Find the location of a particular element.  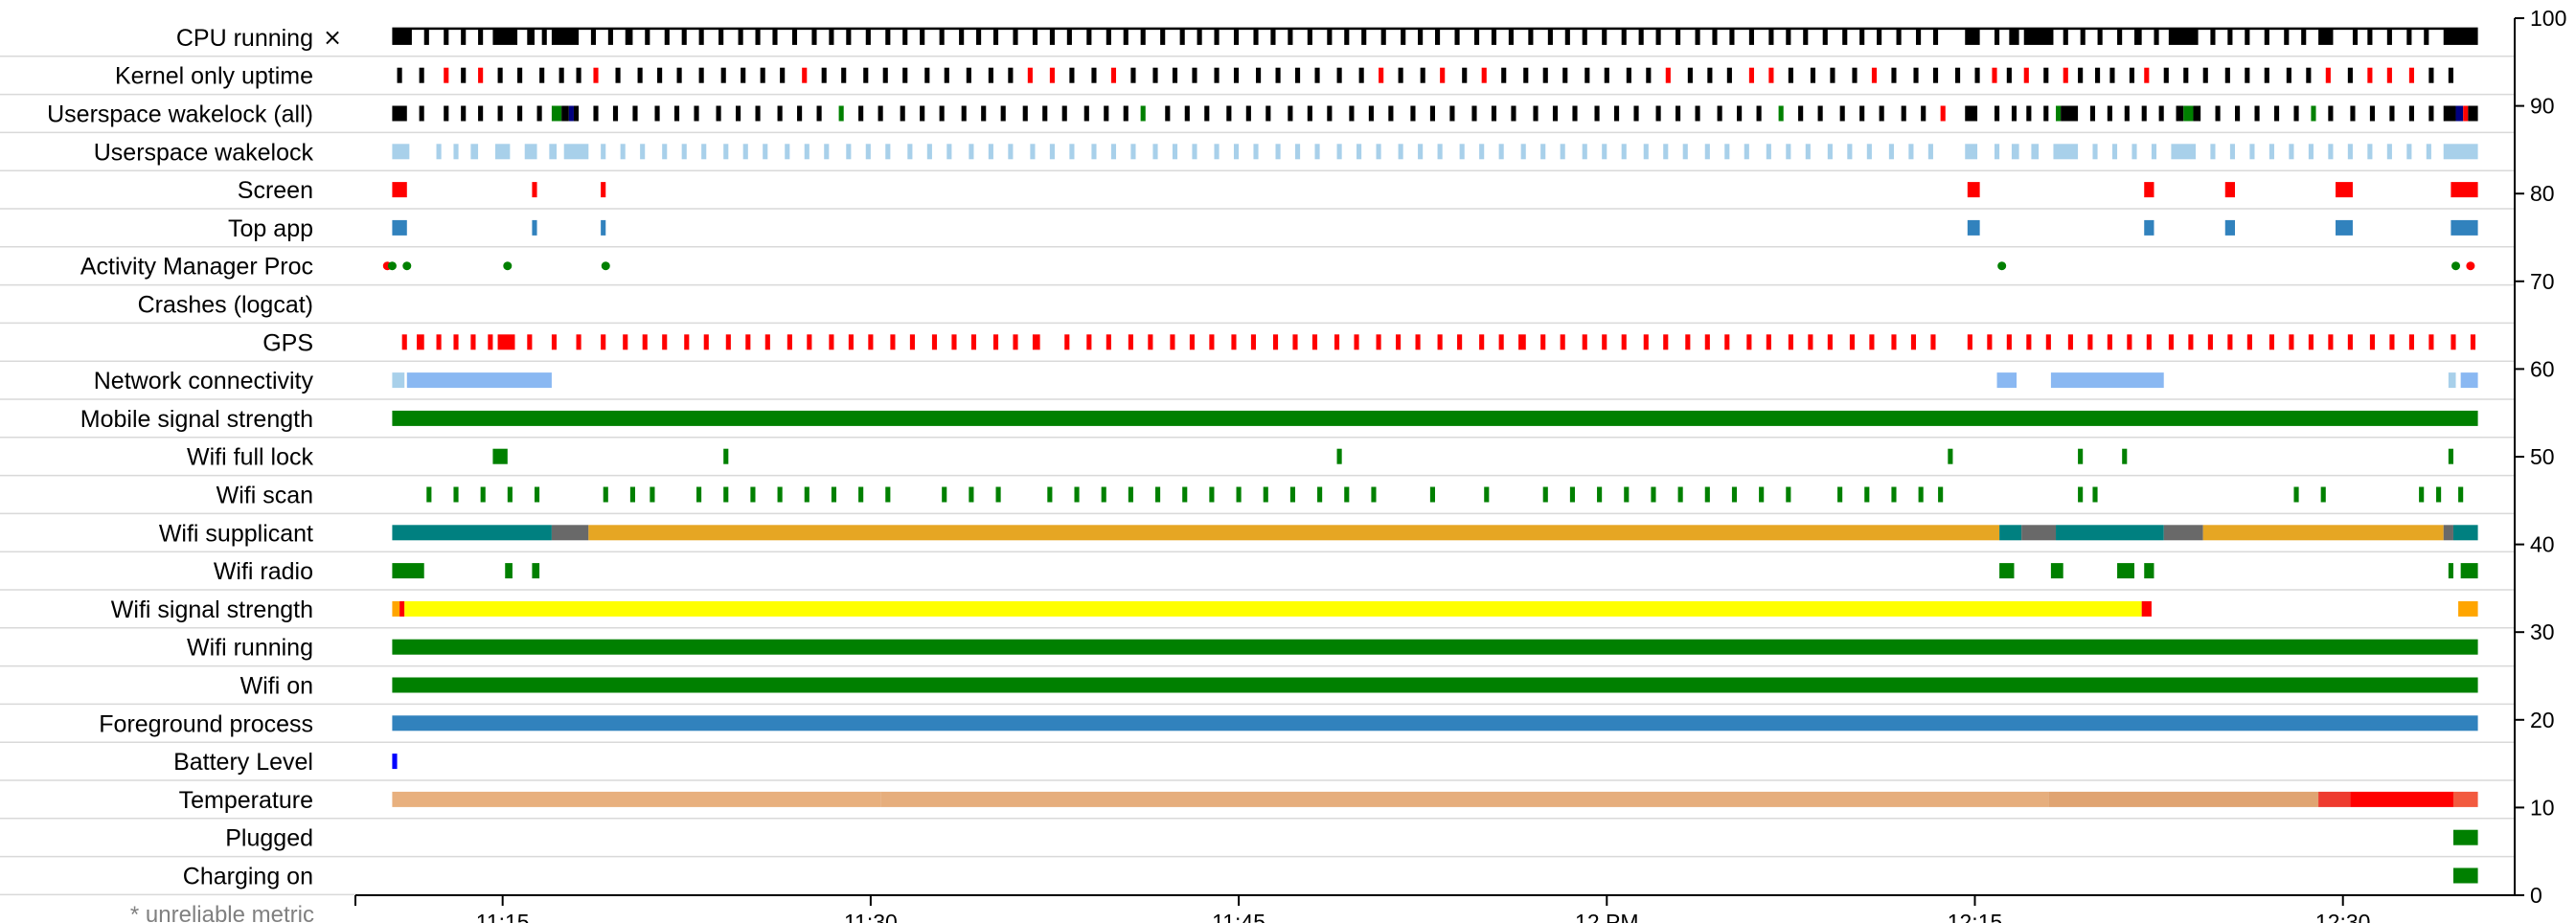

row-wifi-supplicant-segment is located at coordinates (1294, 533).